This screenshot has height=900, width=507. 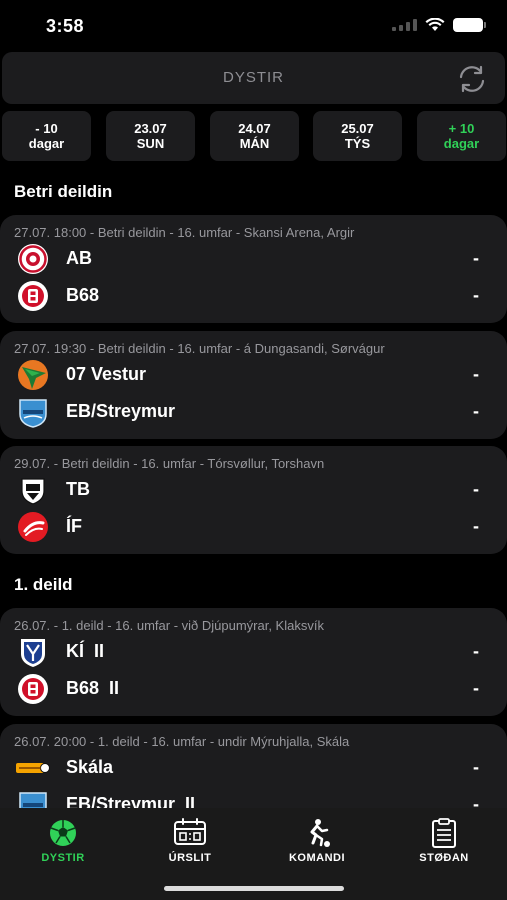 I want to click on section-title: Betri deildin, so click(x=63, y=191).